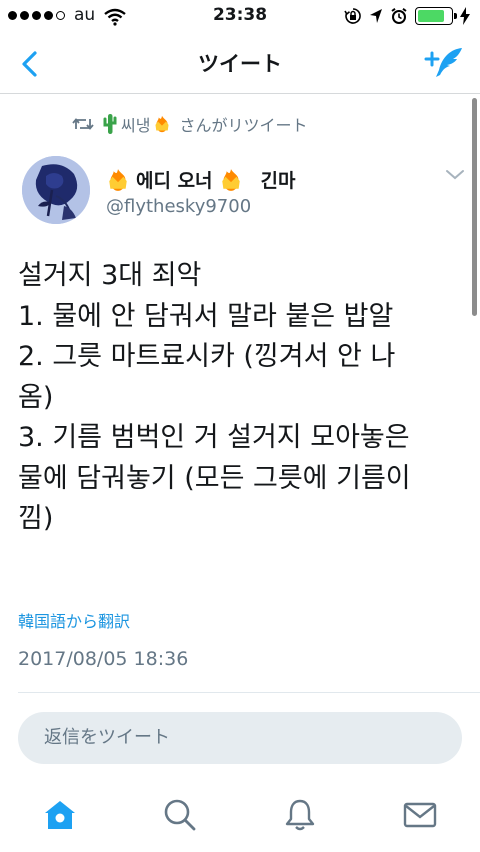 This screenshot has height=852, width=480. I want to click on tweet-line: 낌), so click(36, 518).